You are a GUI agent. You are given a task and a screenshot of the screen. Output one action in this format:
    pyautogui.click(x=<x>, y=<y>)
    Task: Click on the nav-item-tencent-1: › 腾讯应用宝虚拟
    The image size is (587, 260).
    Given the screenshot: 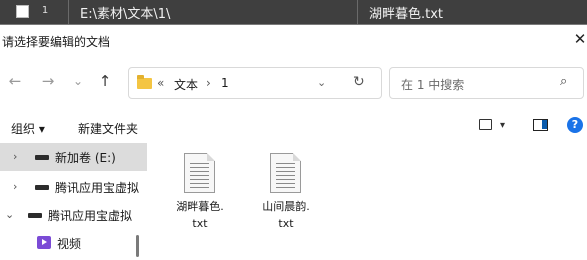 What is the action you would take?
    pyautogui.click(x=73, y=187)
    